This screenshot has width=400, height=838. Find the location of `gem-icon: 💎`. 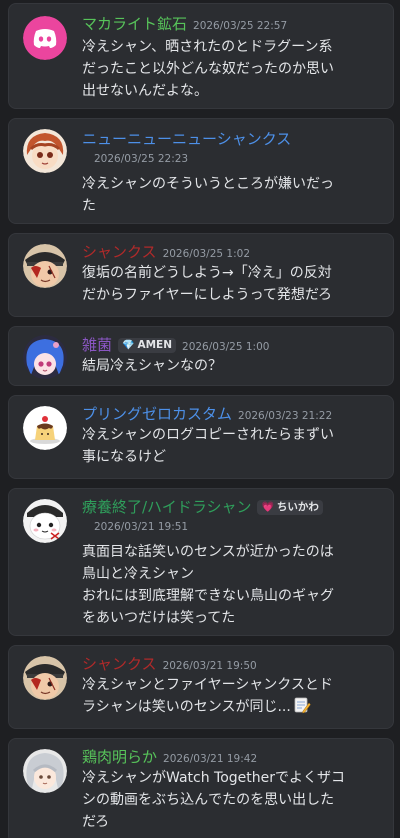

gem-icon: 💎 is located at coordinates (128, 345).